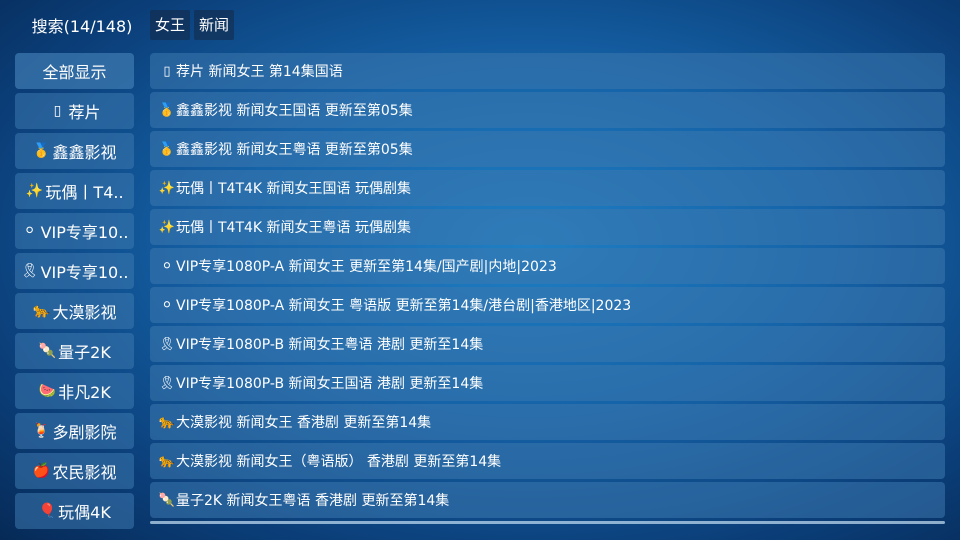 The image size is (960, 540). What do you see at coordinates (304, 423) in the screenshot?
I see `result-text: 大漠影视 新闻女王 香港剧 更新至第14集` at bounding box center [304, 423].